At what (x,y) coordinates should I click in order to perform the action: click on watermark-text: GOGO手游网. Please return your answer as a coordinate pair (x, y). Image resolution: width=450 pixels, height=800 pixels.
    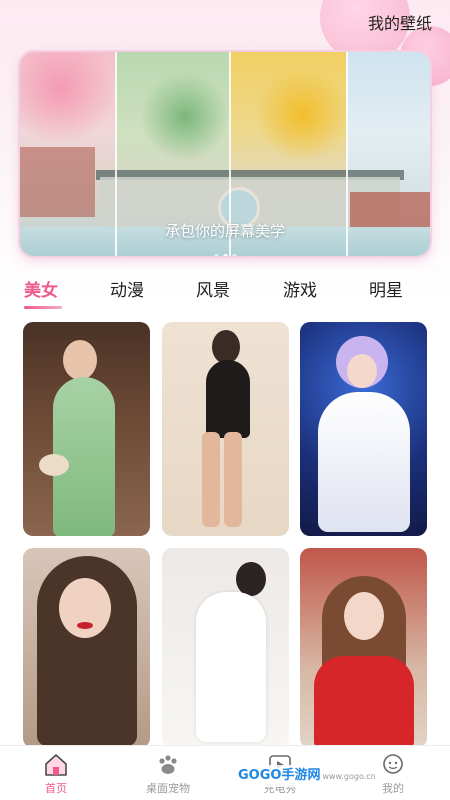
    Looking at the image, I should click on (279, 775).